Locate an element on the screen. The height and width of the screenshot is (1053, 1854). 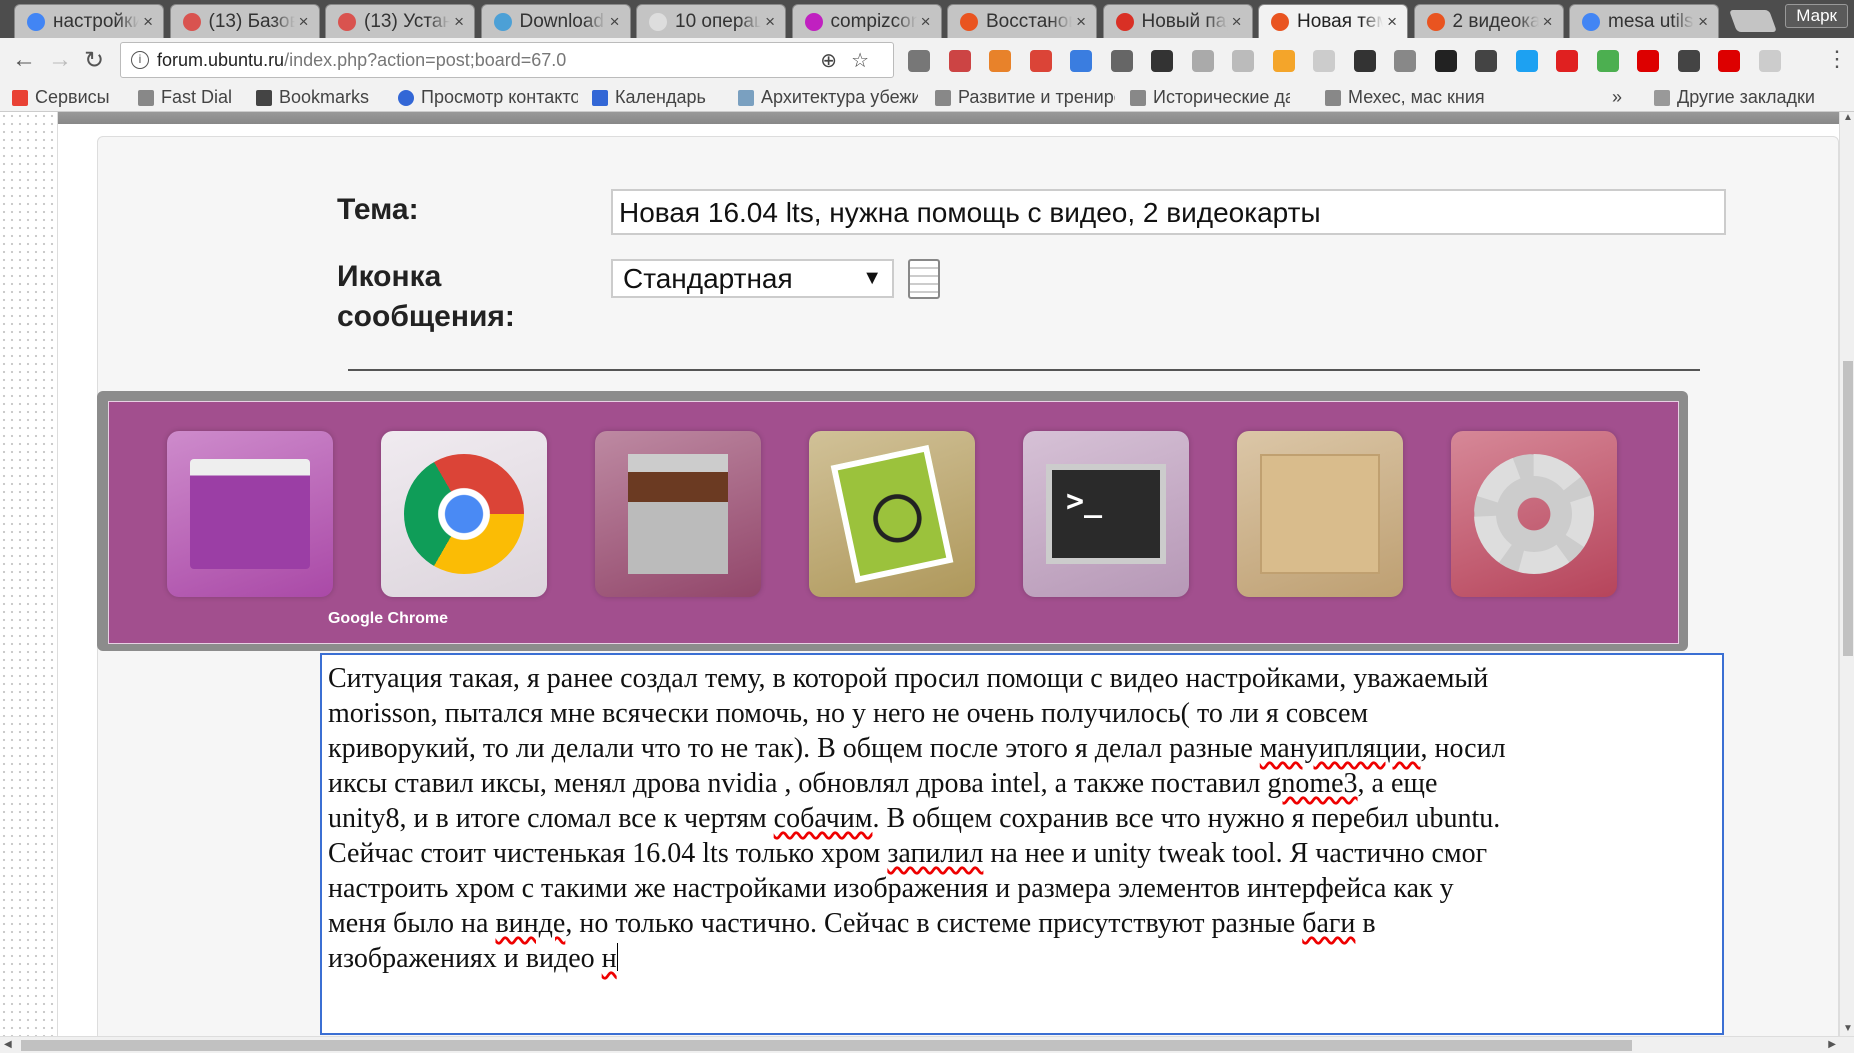
tab-2: (13) Установка× is located at coordinates (400, 21).